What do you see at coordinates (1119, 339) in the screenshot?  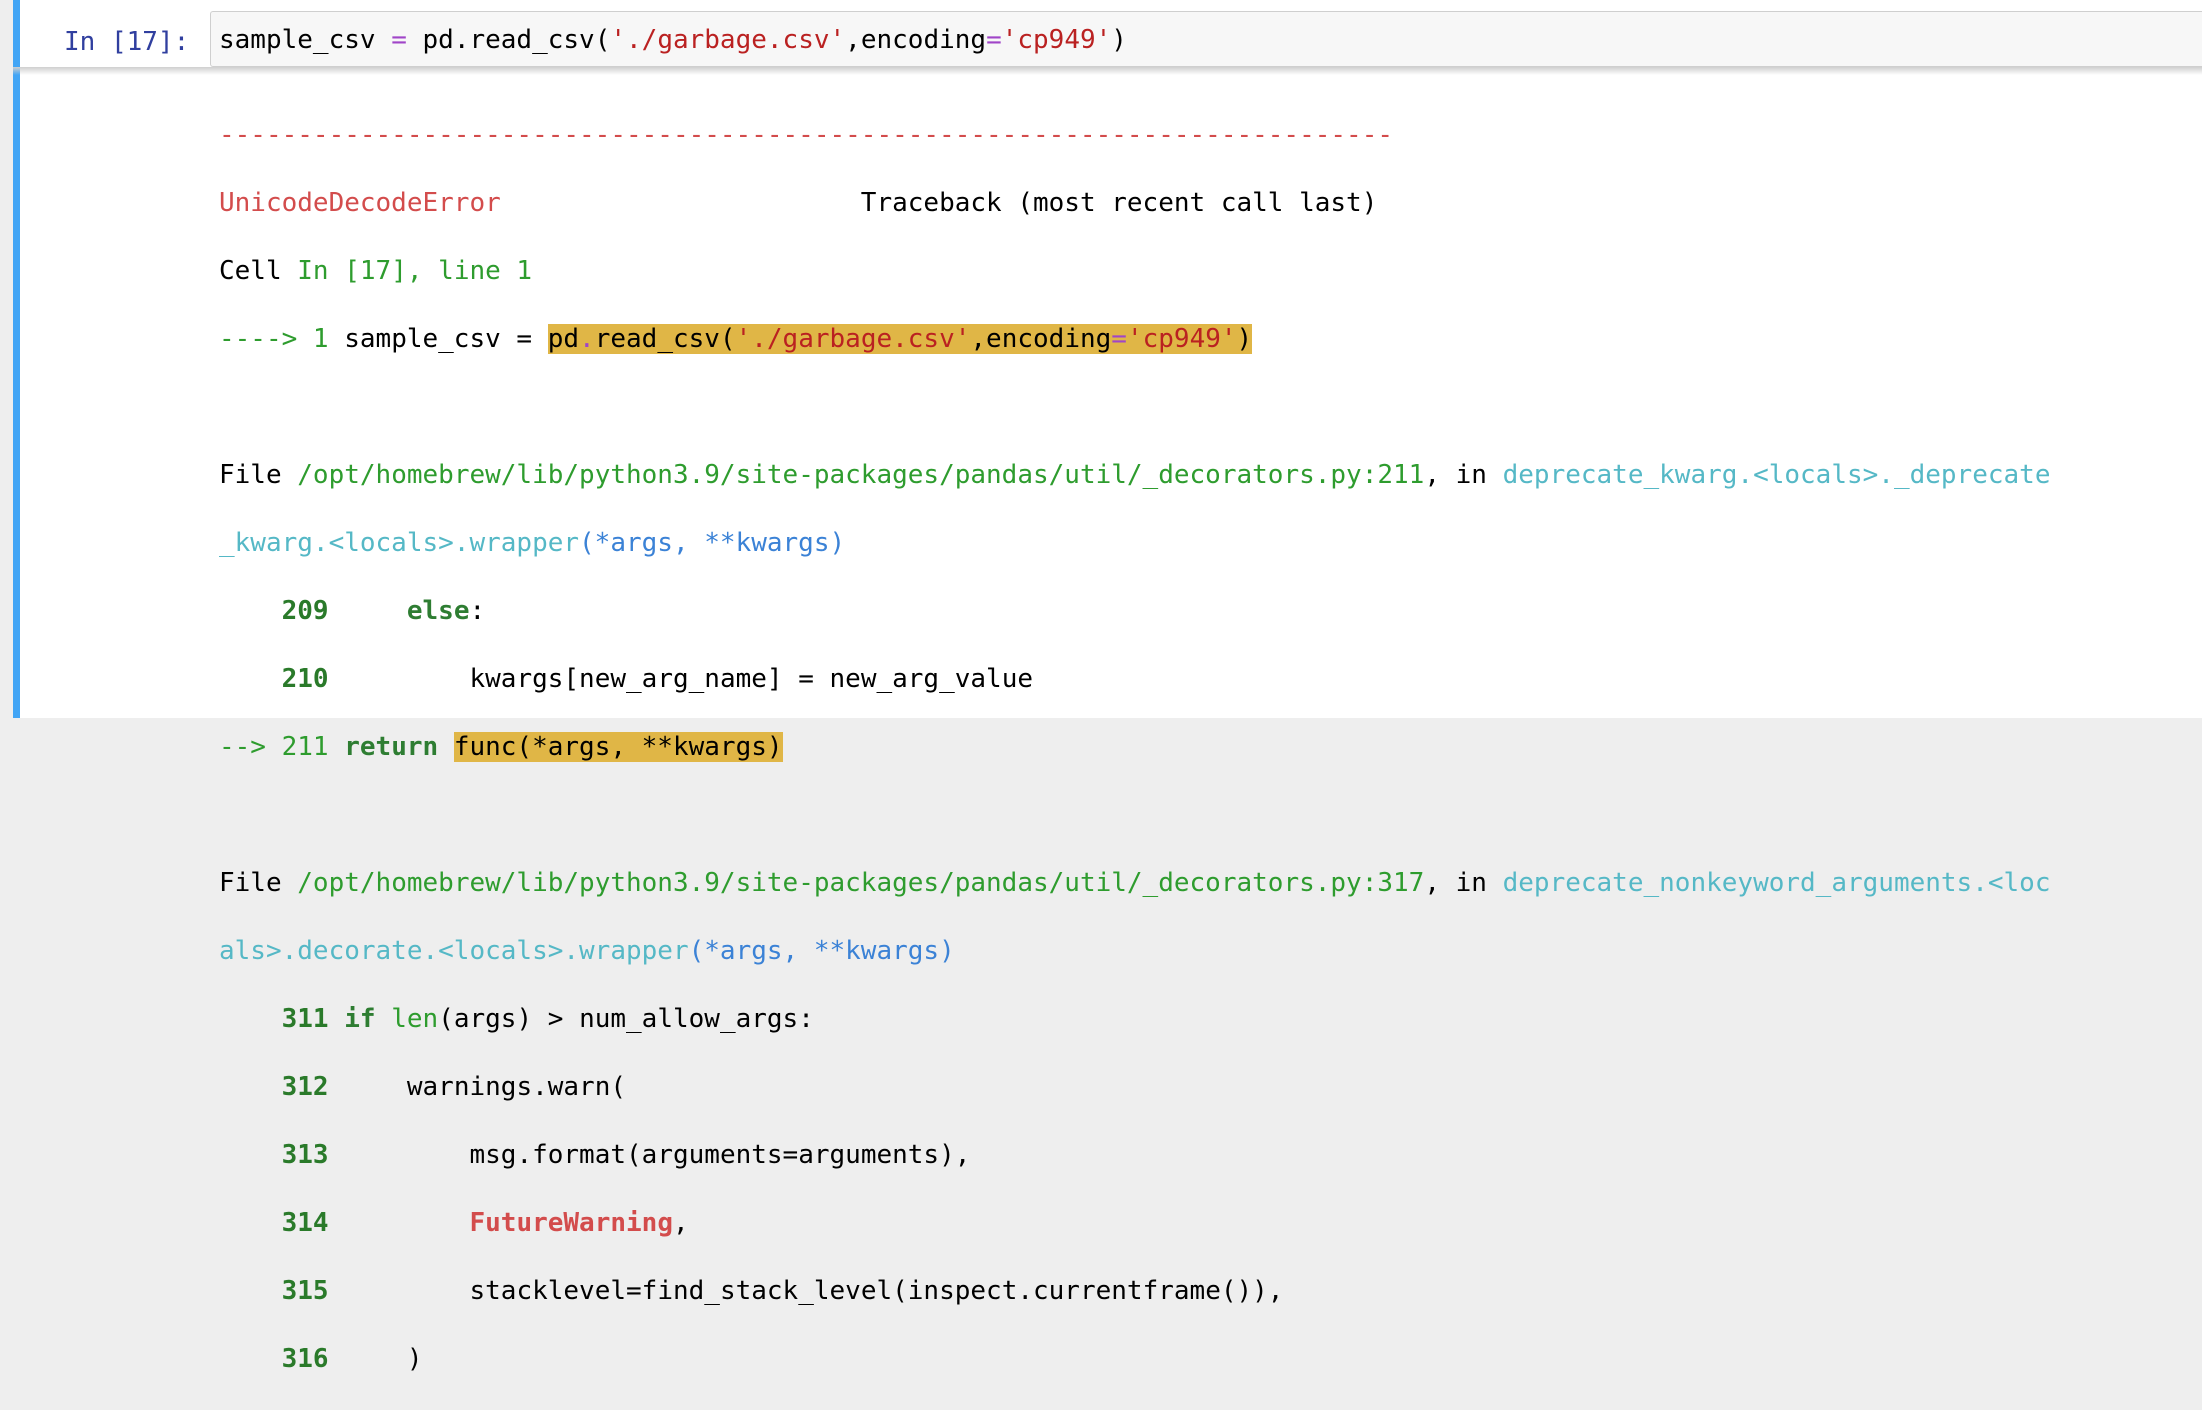 I see `hl-eq: =` at bounding box center [1119, 339].